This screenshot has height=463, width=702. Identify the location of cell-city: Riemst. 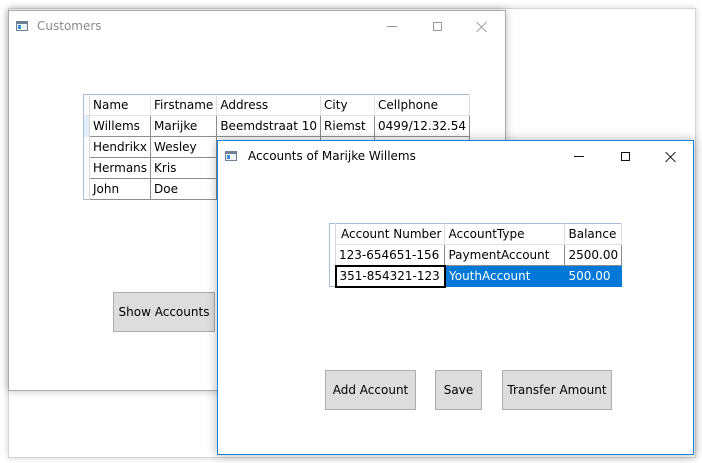
(348, 126).